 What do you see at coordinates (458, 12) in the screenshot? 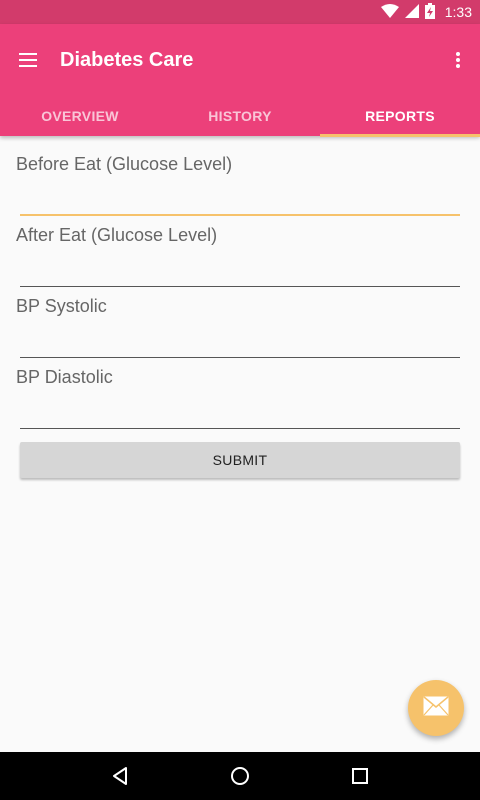
I see `status-time: 1:33` at bounding box center [458, 12].